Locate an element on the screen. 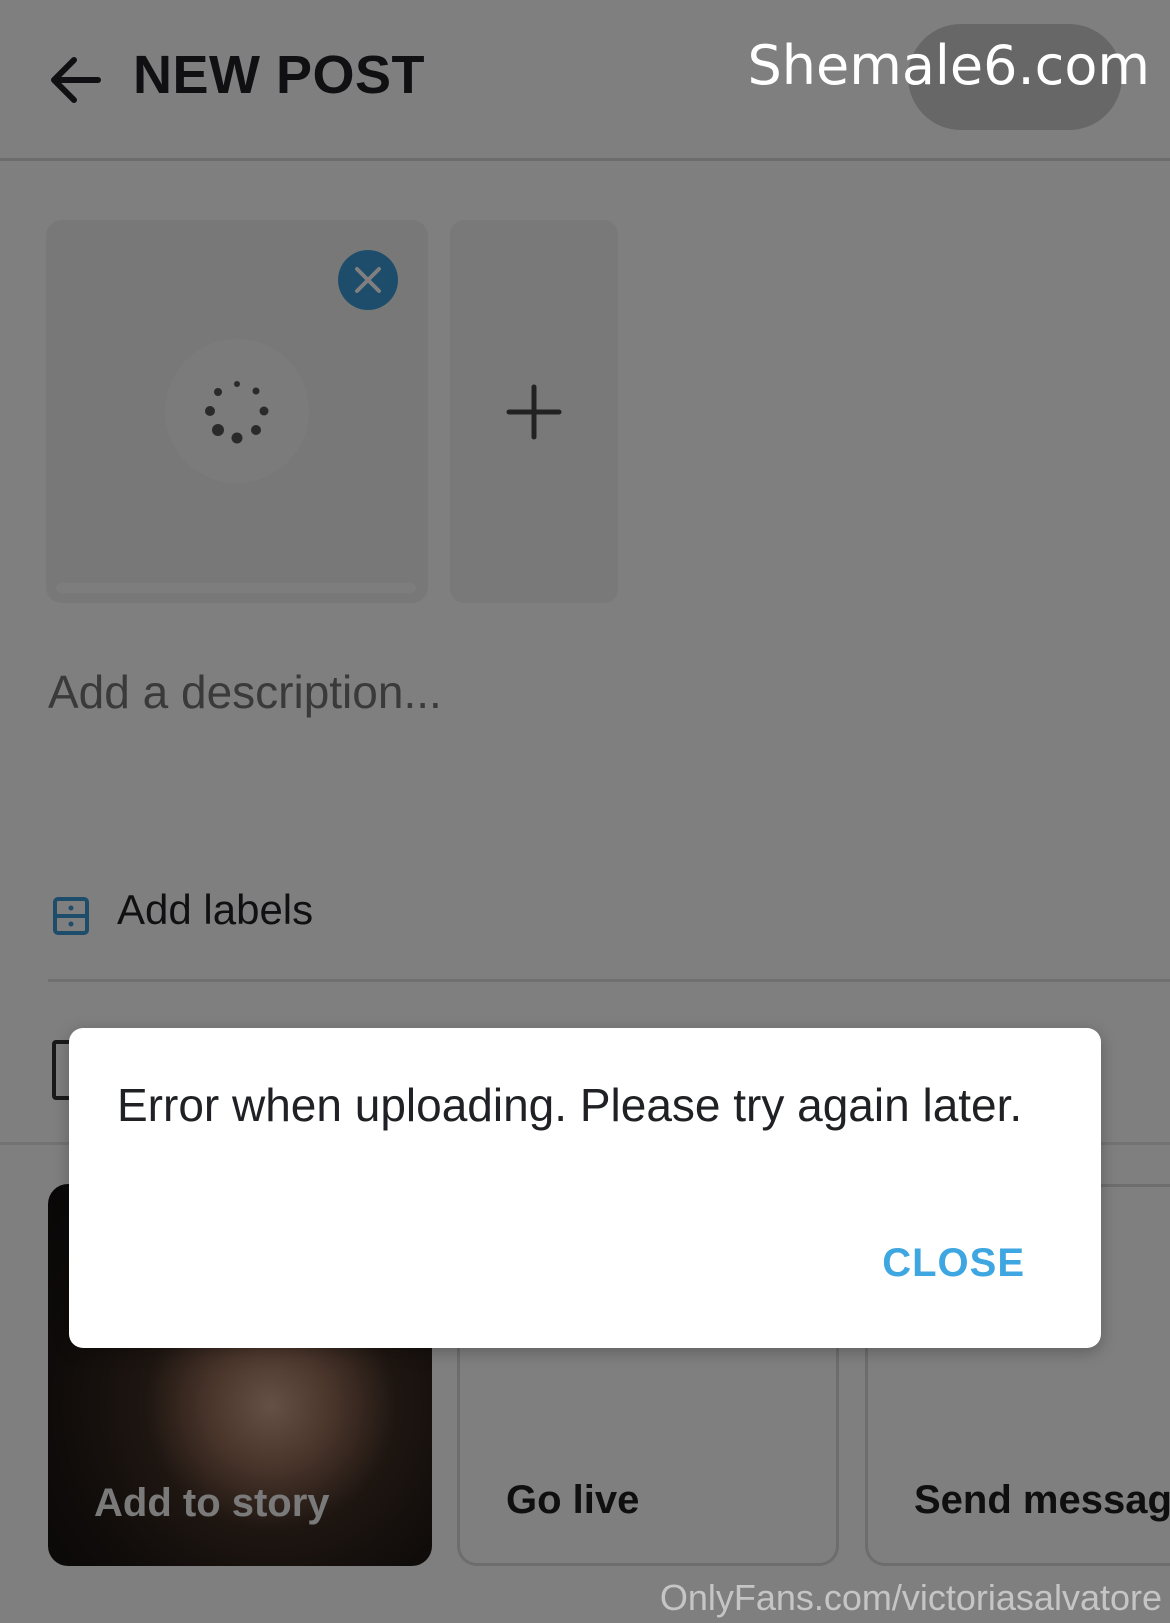 The height and width of the screenshot is (1623, 1170). close-button: CLOSE is located at coordinates (953, 1263).